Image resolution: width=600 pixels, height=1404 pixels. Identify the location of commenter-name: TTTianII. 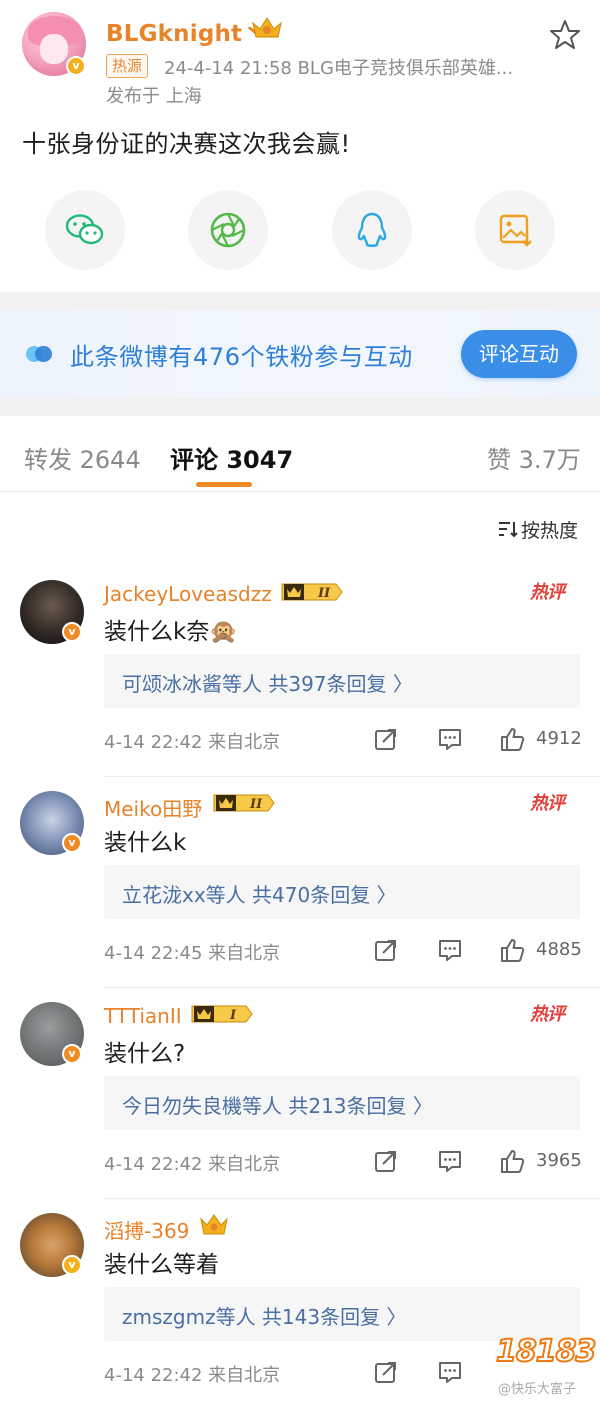
(143, 1016).